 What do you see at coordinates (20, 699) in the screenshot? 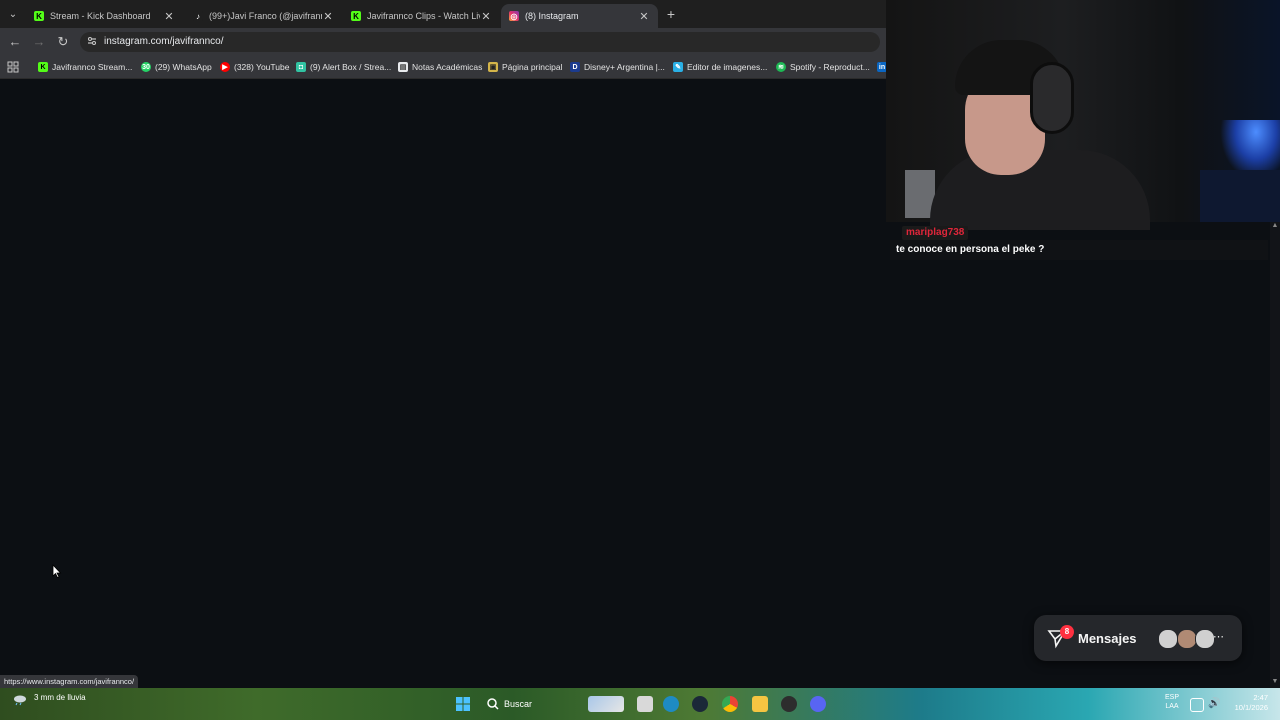
I see `rain-cloud-icon` at bounding box center [20, 699].